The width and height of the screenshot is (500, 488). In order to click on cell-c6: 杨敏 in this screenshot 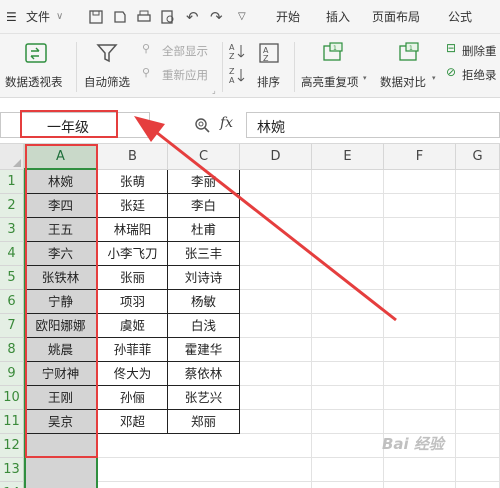, I will do `click(204, 302)`.